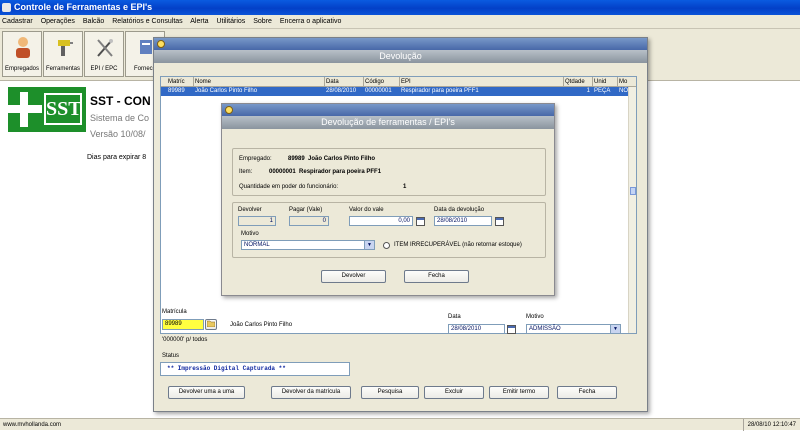 The width and height of the screenshot is (800, 431). I want to click on status-label: Status, so click(171, 356).